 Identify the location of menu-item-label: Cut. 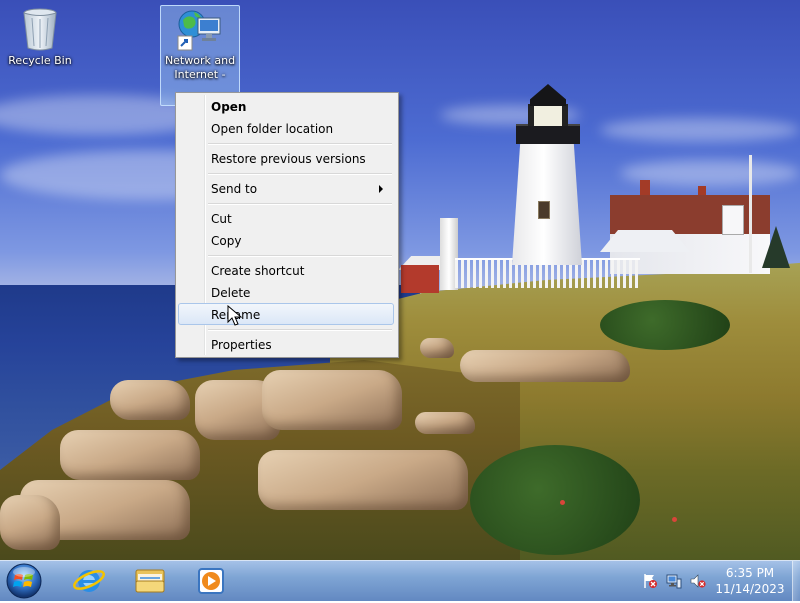
(221, 219).